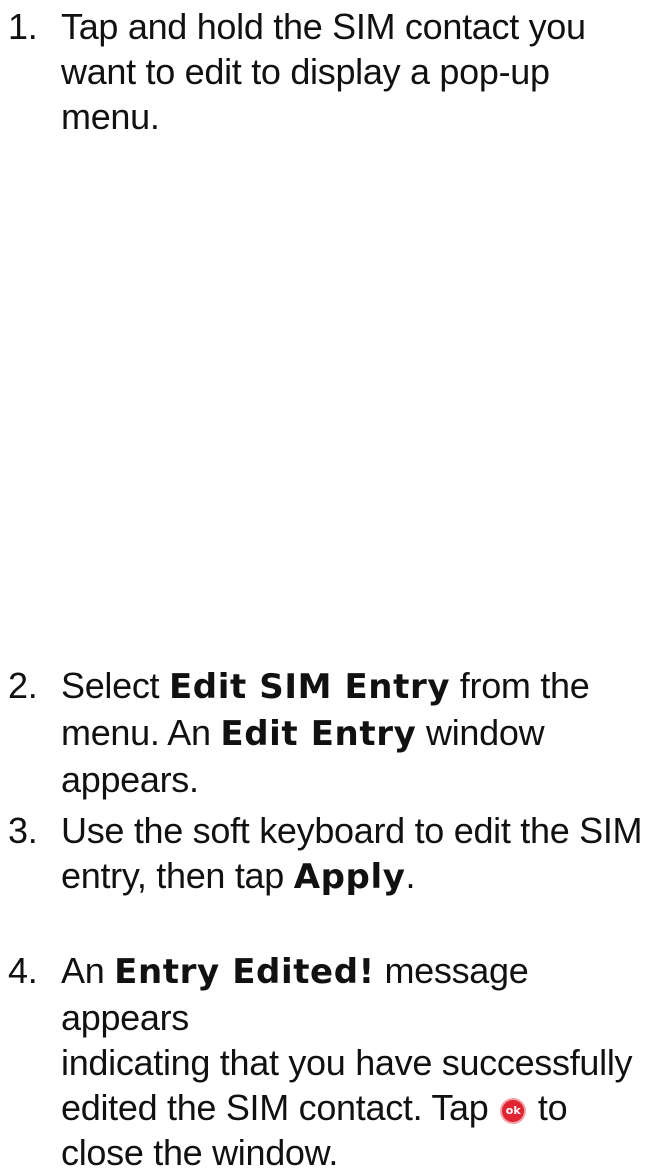 This screenshot has width=659, height=1175. What do you see at coordinates (110, 116) in the screenshot?
I see `step-line: menu.` at bounding box center [110, 116].